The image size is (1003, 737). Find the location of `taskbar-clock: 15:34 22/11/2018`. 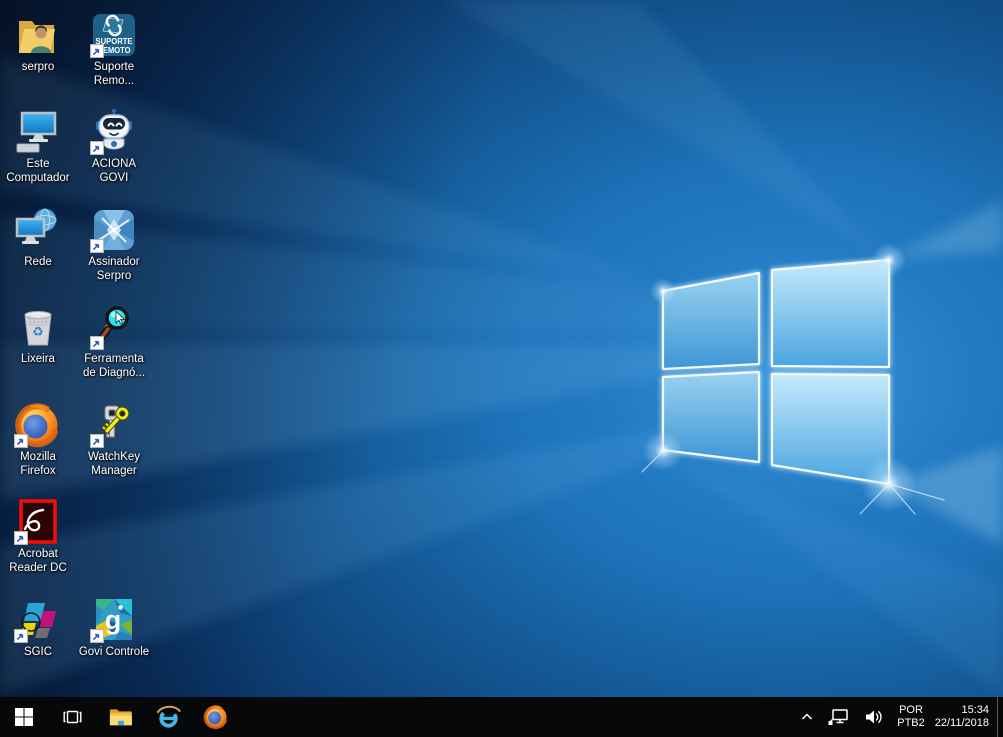

taskbar-clock: 15:34 22/11/2018 is located at coordinates (964, 717).